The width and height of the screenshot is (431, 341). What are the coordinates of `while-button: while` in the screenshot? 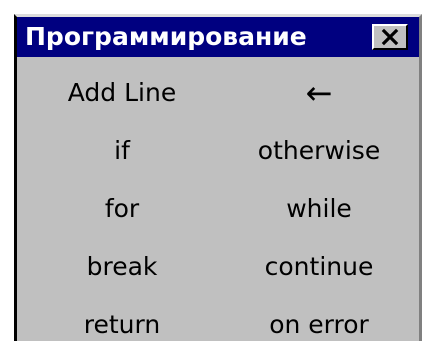 It's located at (319, 209).